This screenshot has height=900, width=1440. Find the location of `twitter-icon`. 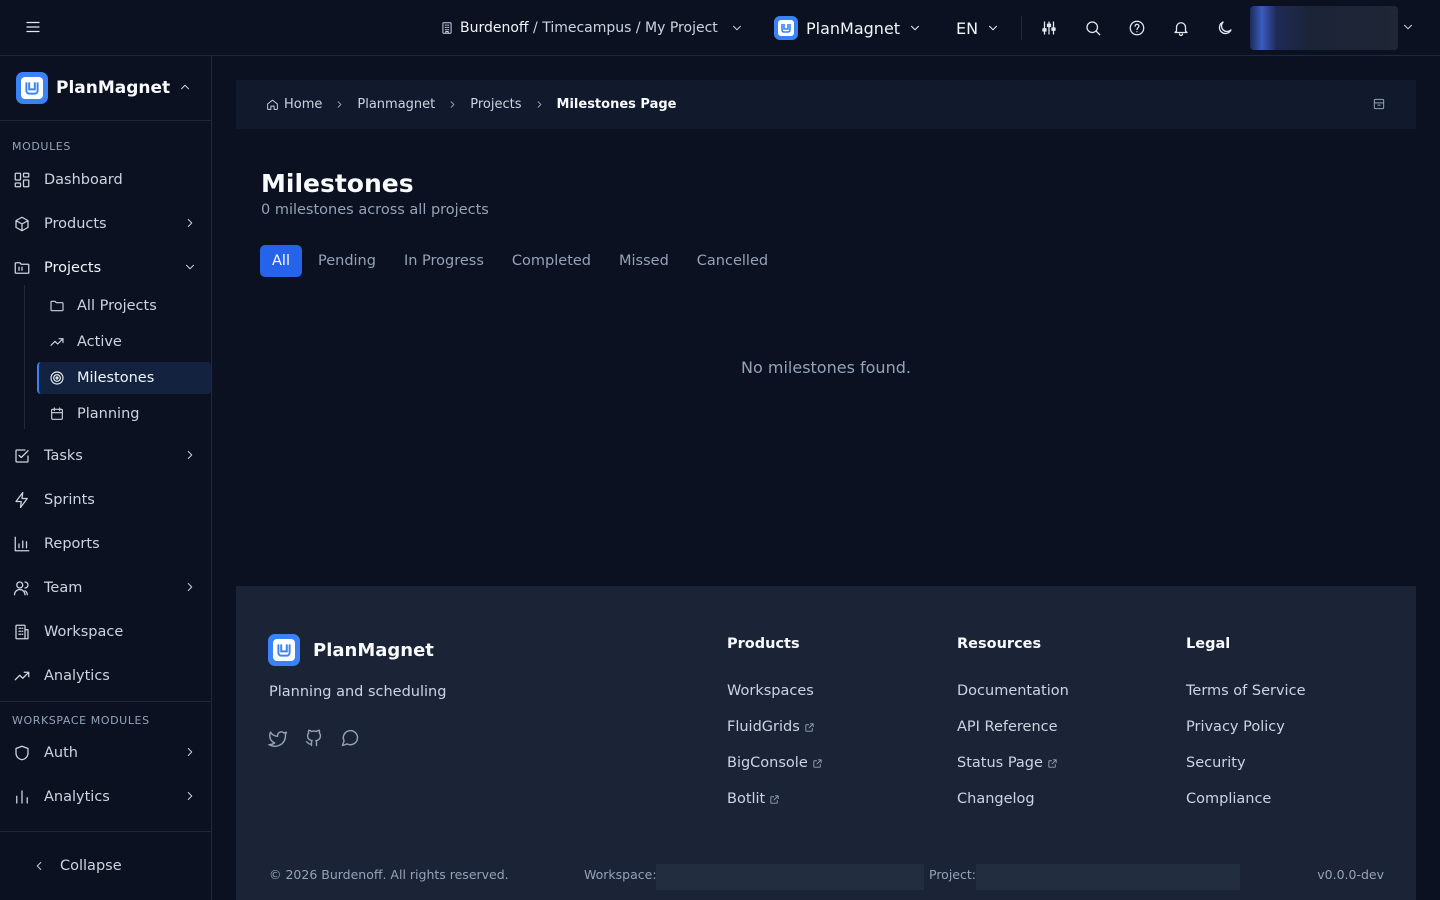

twitter-icon is located at coordinates (278, 738).